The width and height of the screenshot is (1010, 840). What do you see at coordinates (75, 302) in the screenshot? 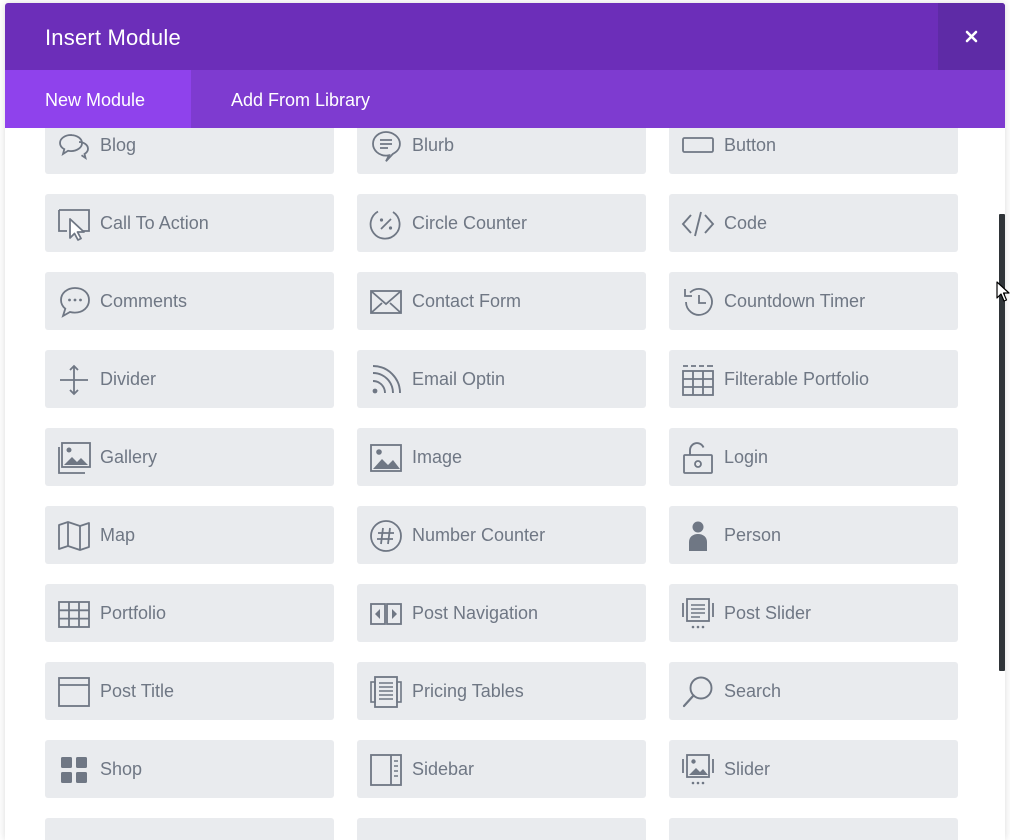
I see `comments-icon` at bounding box center [75, 302].